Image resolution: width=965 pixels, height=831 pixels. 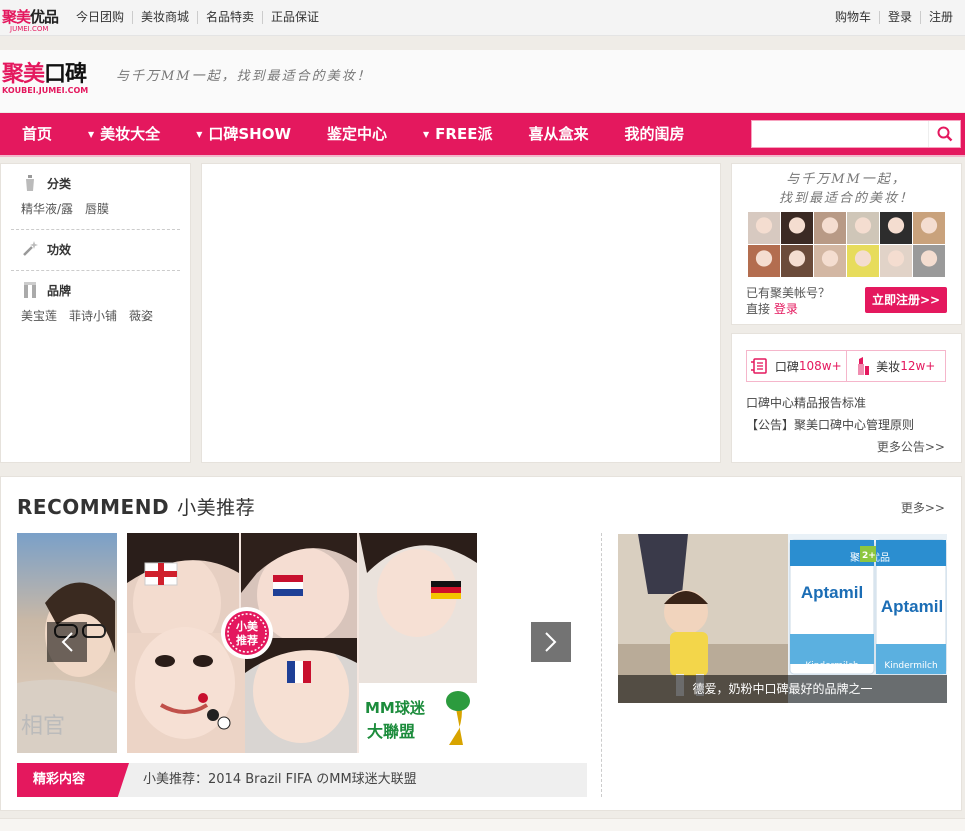 What do you see at coordinates (247, 640) in the screenshot?
I see `badge-line-2: 推荐` at bounding box center [247, 640].